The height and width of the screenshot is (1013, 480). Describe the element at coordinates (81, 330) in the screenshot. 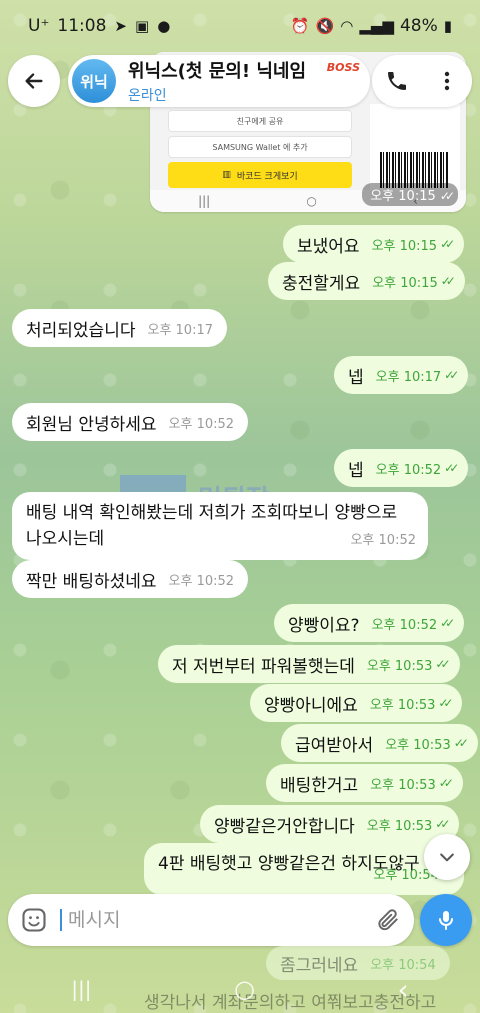

I see `message-text: 처리되었습니다` at that location.